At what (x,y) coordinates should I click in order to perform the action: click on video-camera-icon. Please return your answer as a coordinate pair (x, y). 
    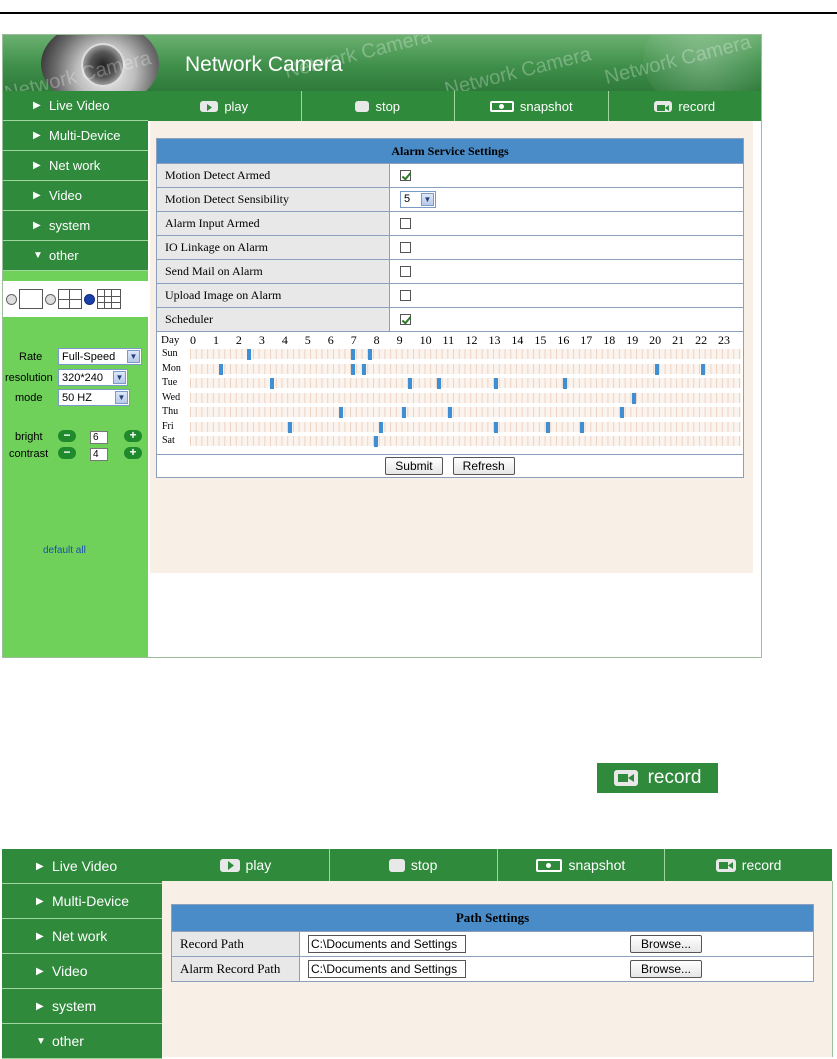
    Looking at the image, I should click on (725, 865).